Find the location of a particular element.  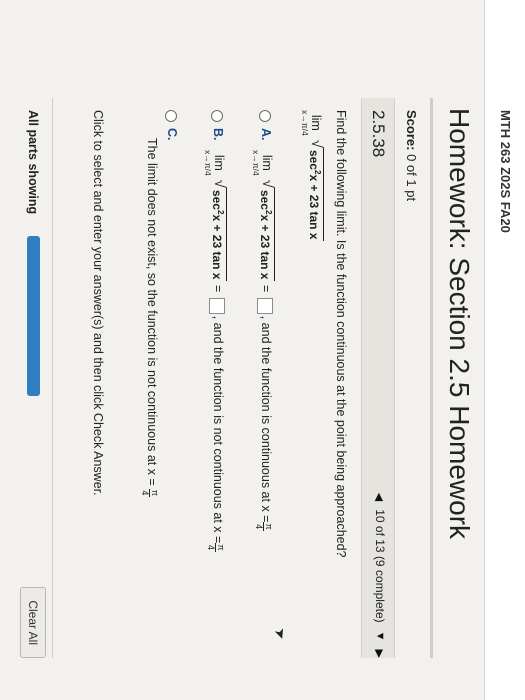

option-a-label: A. is located at coordinates (266, 134).